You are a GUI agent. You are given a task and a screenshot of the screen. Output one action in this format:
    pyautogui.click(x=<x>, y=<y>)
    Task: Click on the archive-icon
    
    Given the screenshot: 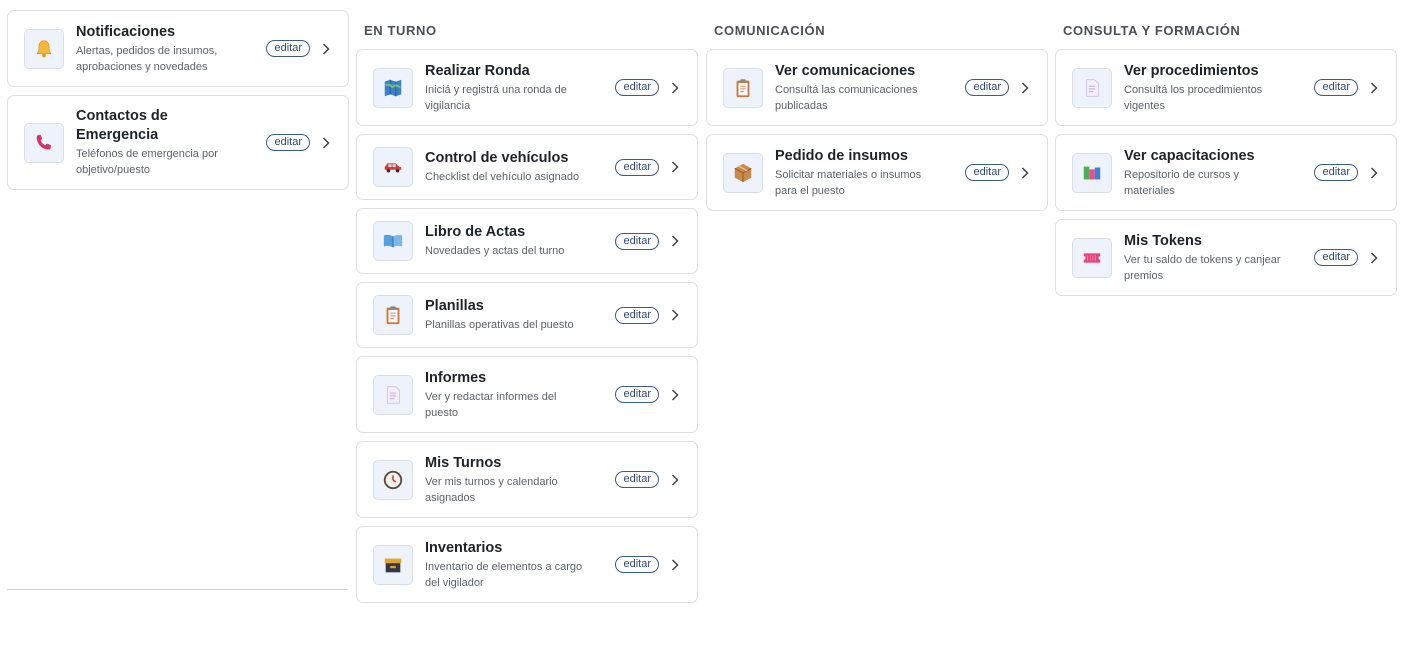 What is the action you would take?
    pyautogui.click(x=393, y=564)
    